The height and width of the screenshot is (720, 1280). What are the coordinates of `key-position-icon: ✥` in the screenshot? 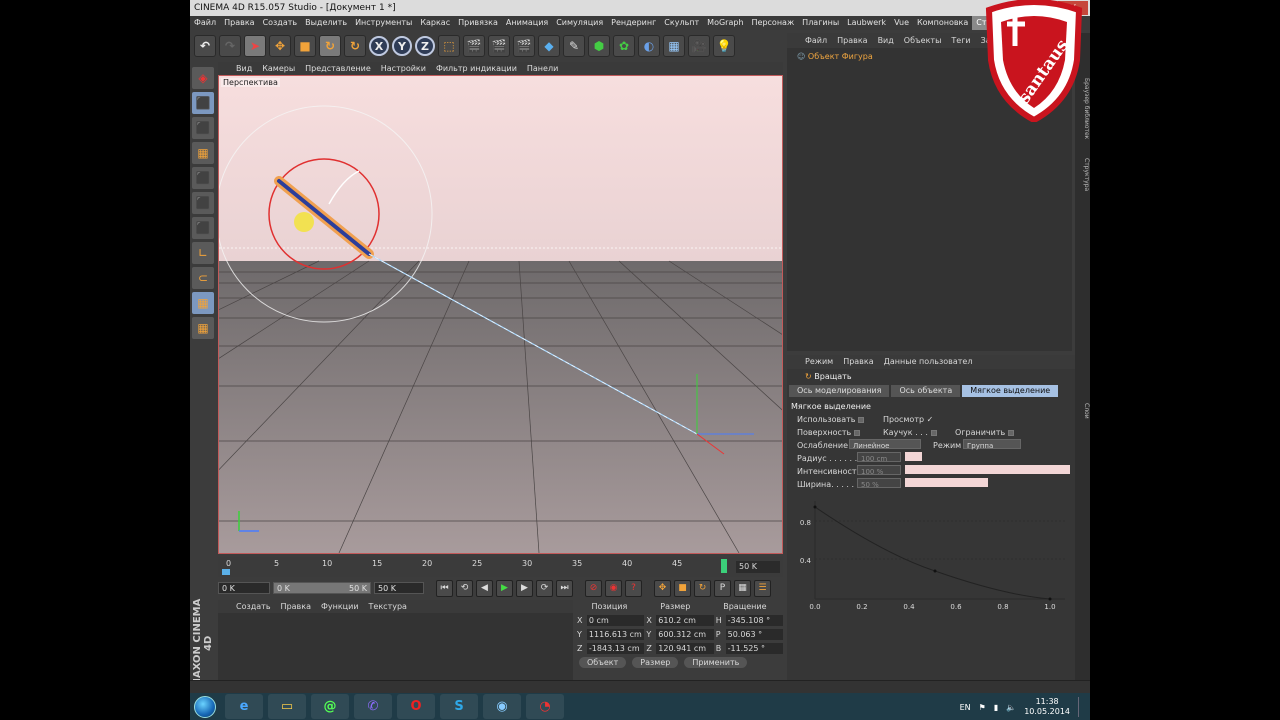 It's located at (662, 588).